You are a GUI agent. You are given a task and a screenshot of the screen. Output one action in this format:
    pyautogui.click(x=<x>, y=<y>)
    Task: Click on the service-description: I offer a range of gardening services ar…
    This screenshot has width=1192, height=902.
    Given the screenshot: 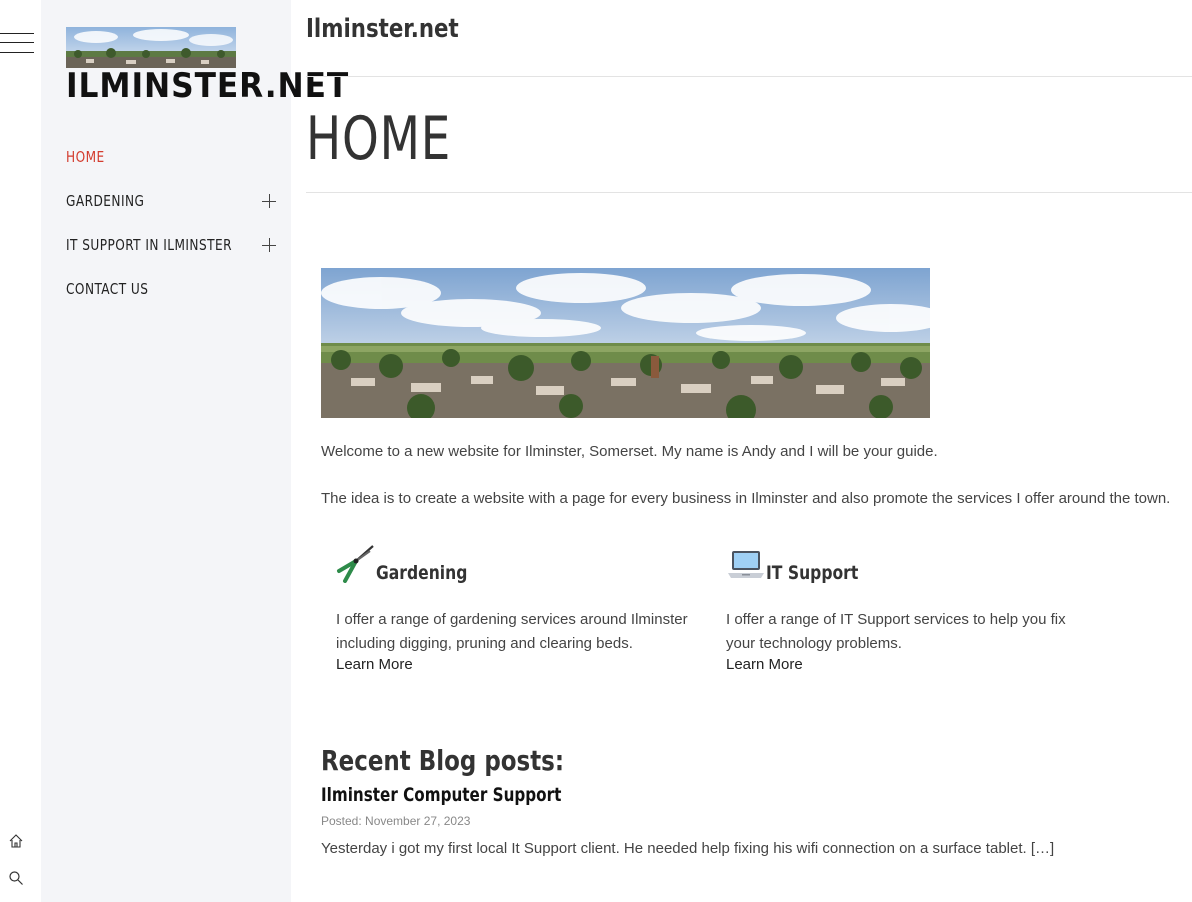 What is the action you would take?
    pyautogui.click(x=512, y=631)
    